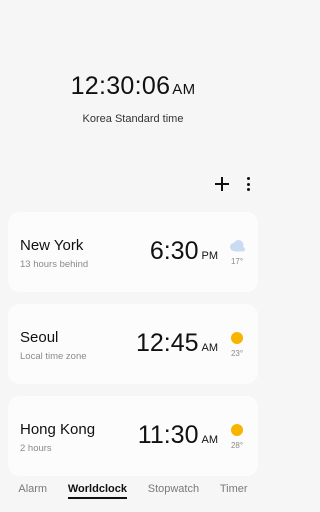  What do you see at coordinates (36, 448) in the screenshot?
I see `city-time-difference: 2 hours` at bounding box center [36, 448].